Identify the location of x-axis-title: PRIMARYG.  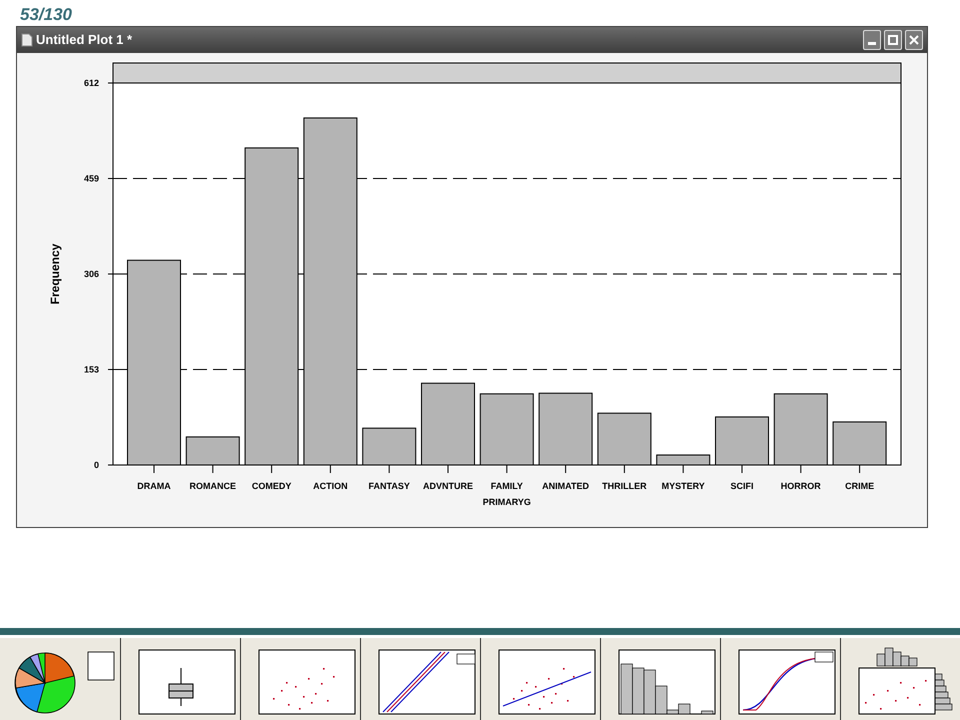
(506, 502).